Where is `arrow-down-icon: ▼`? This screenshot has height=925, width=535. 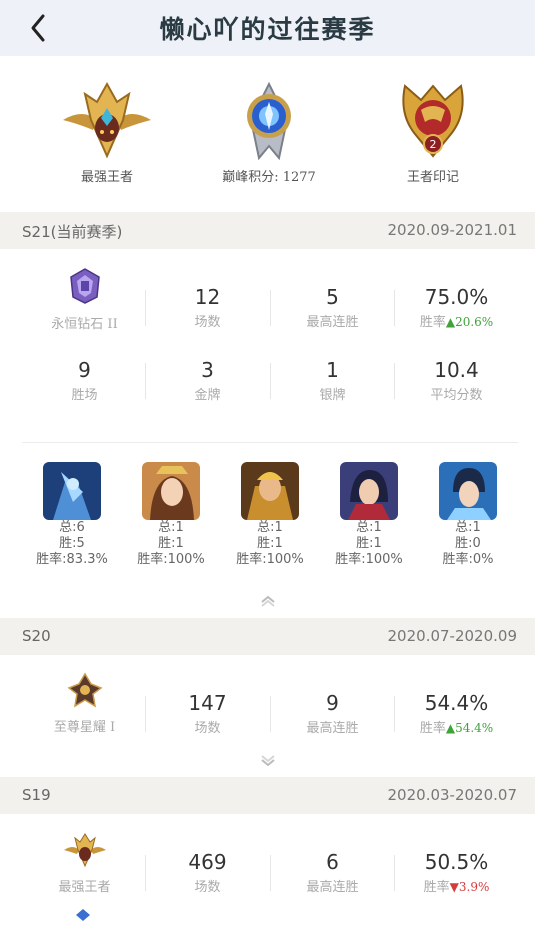 arrow-down-icon: ▼ is located at coordinates (454, 887).